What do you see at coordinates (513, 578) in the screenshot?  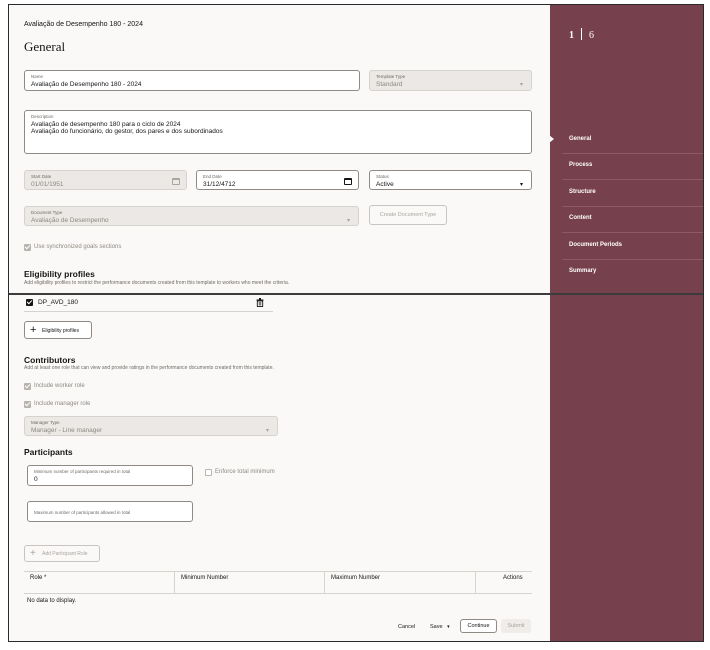 I see `col-actions: Actions` at bounding box center [513, 578].